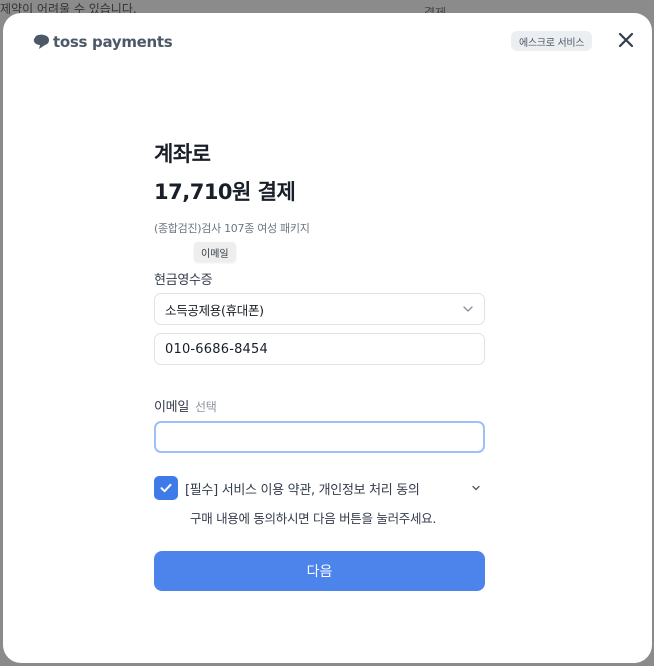 The width and height of the screenshot is (654, 666). I want to click on cash-receipt-label: 현금영수증, so click(183, 280).